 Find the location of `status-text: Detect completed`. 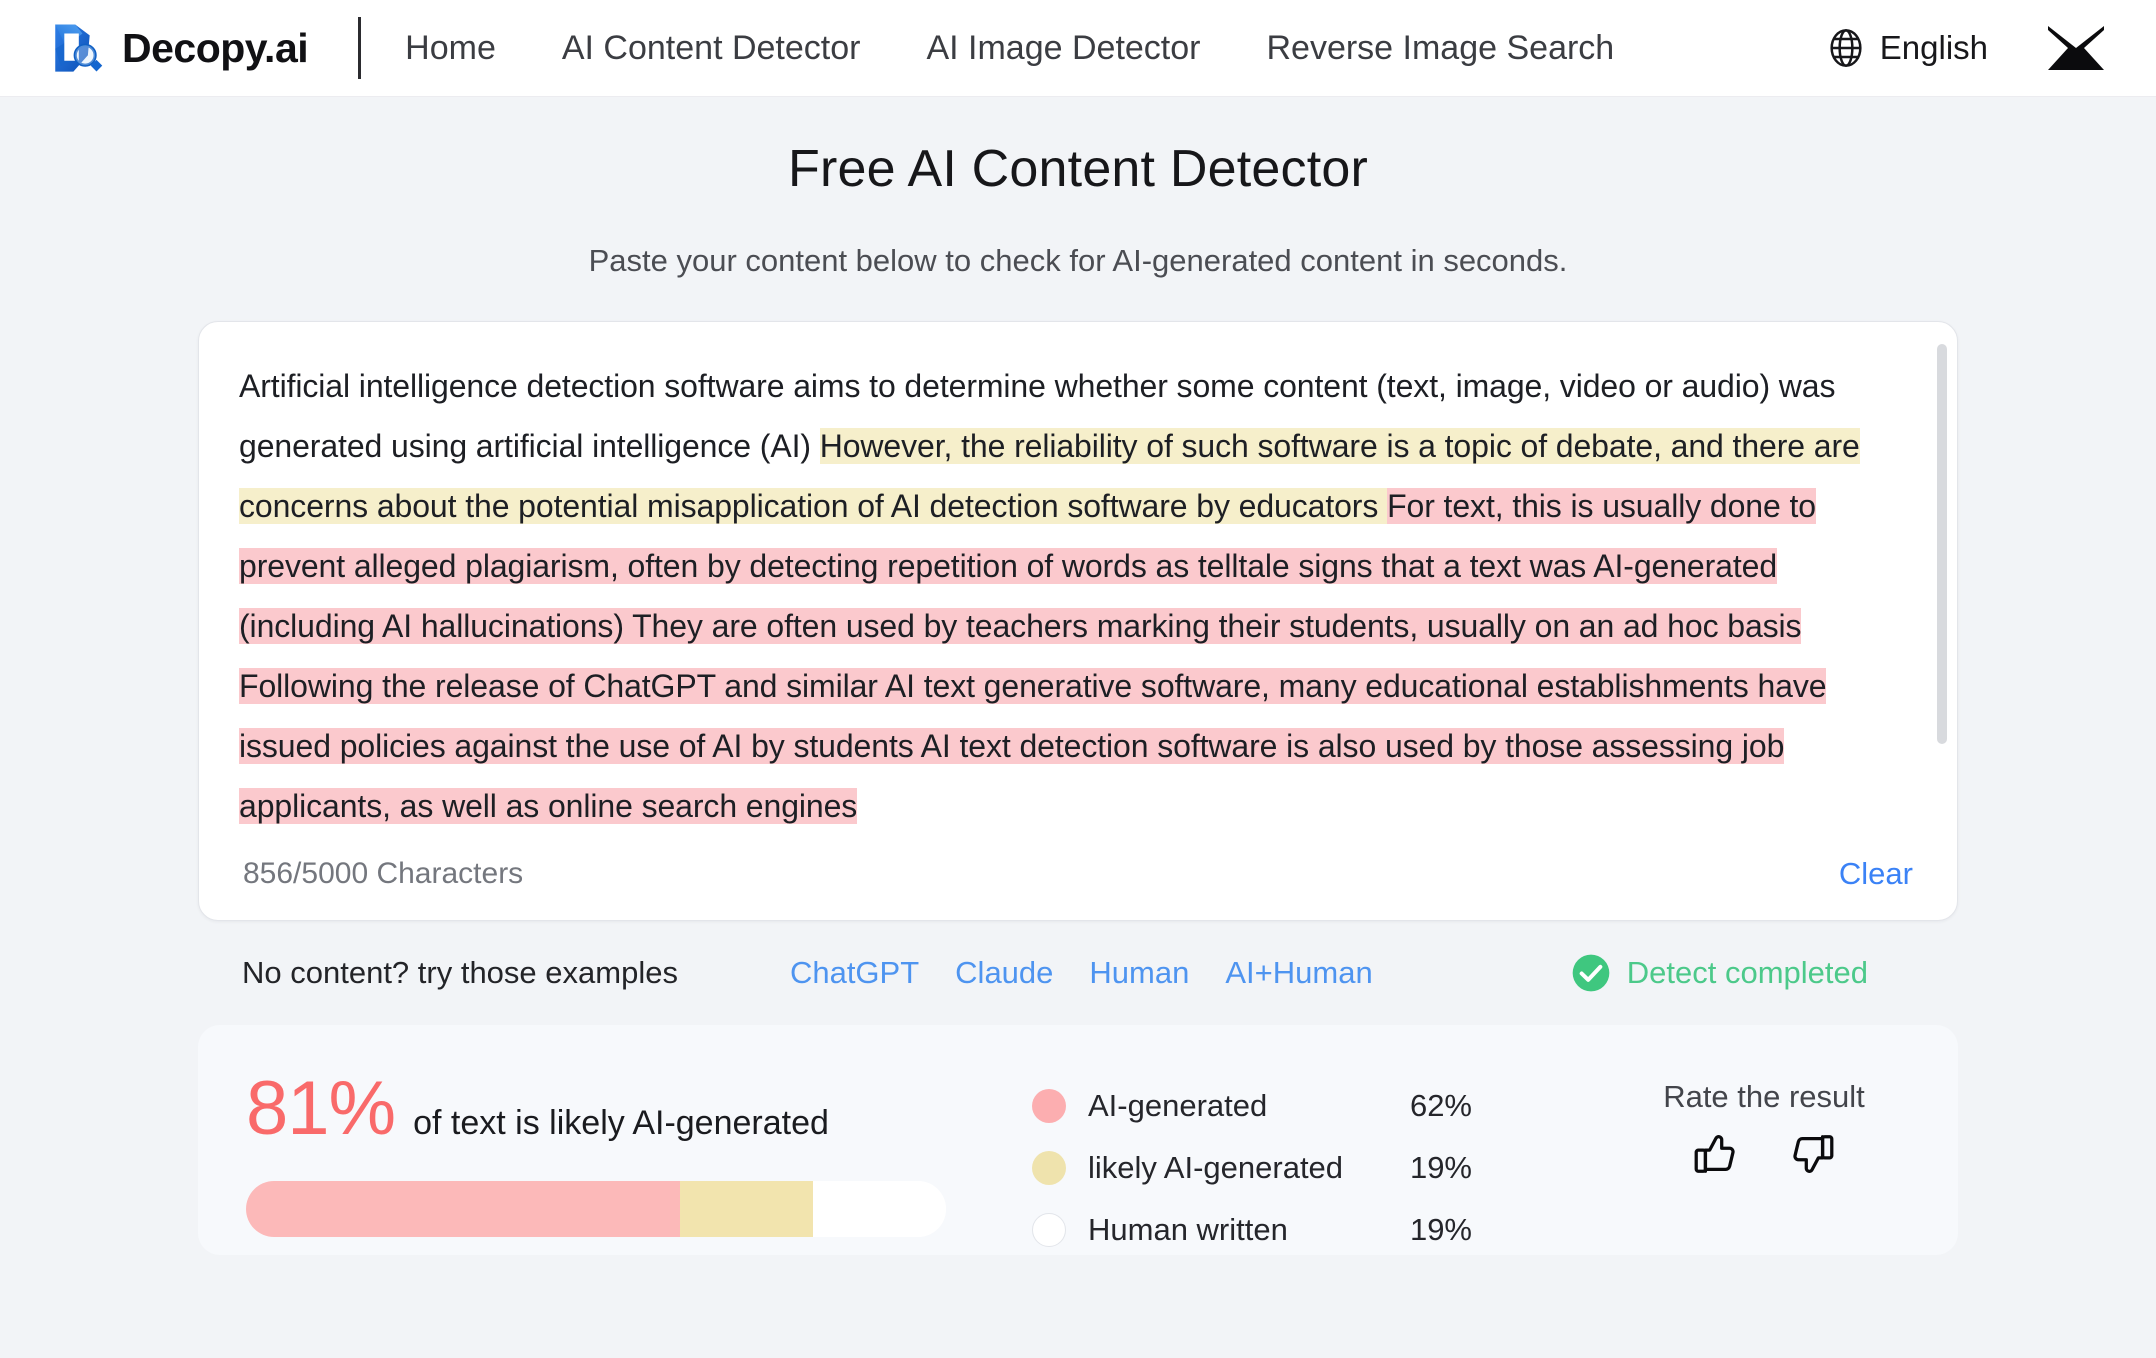

status-text: Detect completed is located at coordinates (1747, 972).